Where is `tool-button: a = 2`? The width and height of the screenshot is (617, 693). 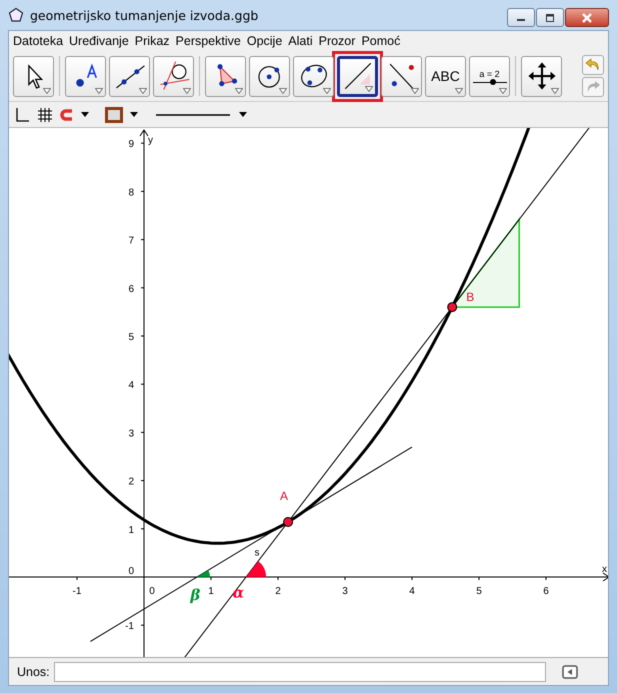
tool-button: a = 2 is located at coordinates (489, 76).